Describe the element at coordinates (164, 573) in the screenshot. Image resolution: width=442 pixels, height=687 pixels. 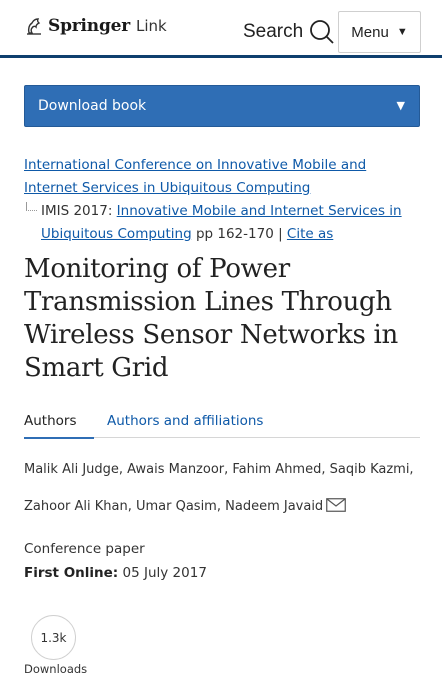
I see `first-online-date: 05 July 2017` at that location.